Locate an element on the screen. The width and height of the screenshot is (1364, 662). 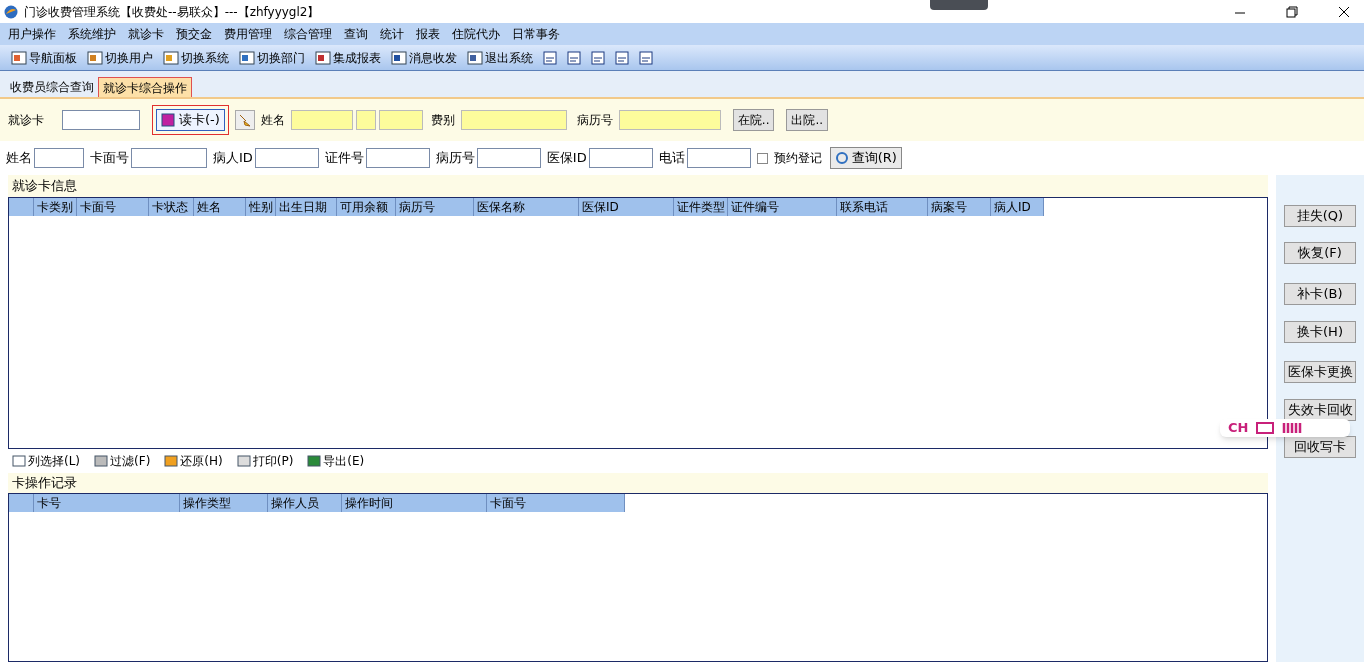
status-button: 出院.. is located at coordinates (807, 120).